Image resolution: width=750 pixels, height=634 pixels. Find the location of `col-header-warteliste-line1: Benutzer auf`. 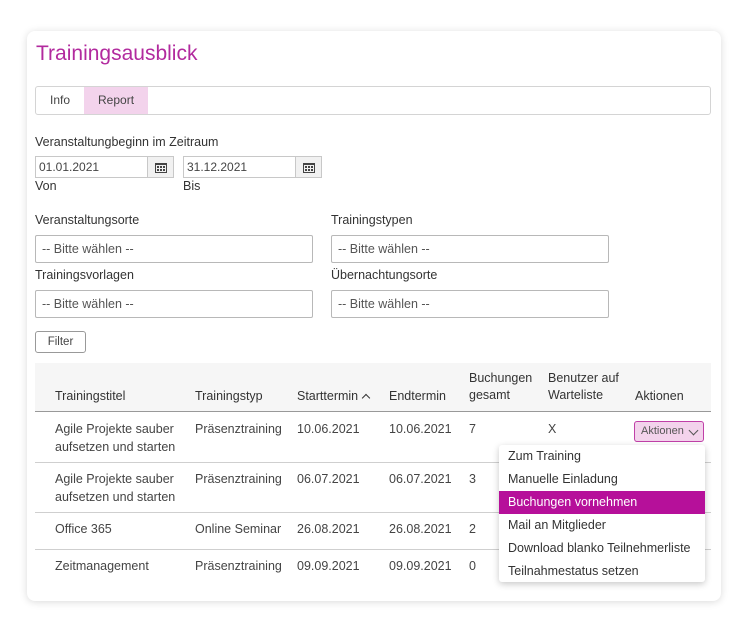

col-header-warteliste-line1: Benutzer auf is located at coordinates (583, 378).